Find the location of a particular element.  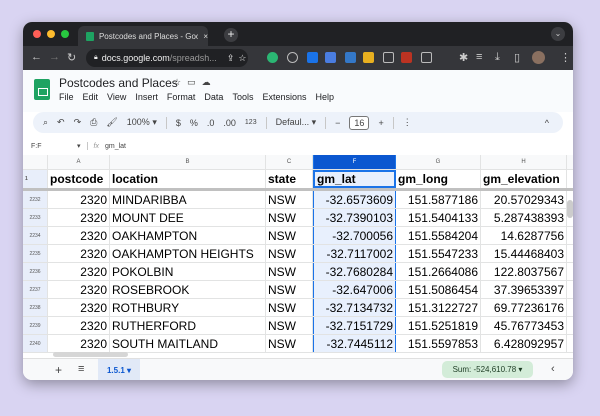

cell-gm-lat: -32.7390103 is located at coordinates (354, 217).